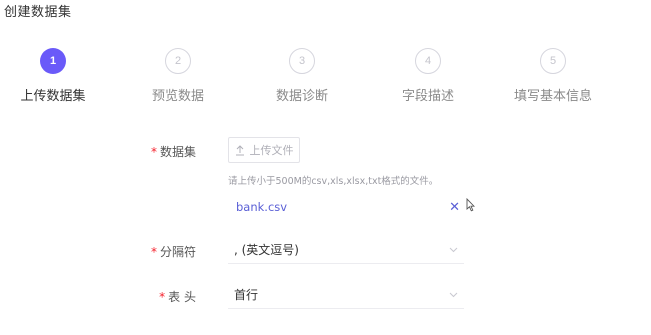  What do you see at coordinates (456, 207) in the screenshot?
I see `close-icon: ✕` at bounding box center [456, 207].